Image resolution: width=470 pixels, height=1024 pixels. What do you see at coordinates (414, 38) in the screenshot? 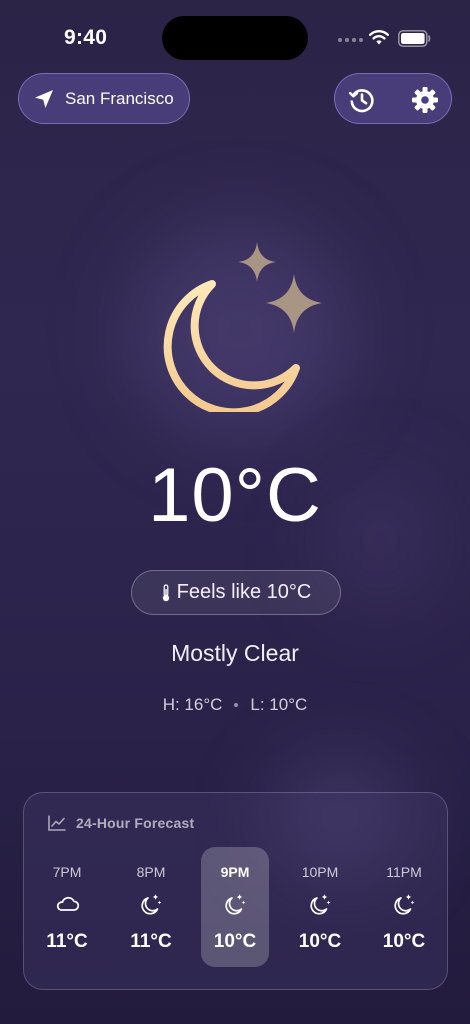
I see `battery-icon` at bounding box center [414, 38].